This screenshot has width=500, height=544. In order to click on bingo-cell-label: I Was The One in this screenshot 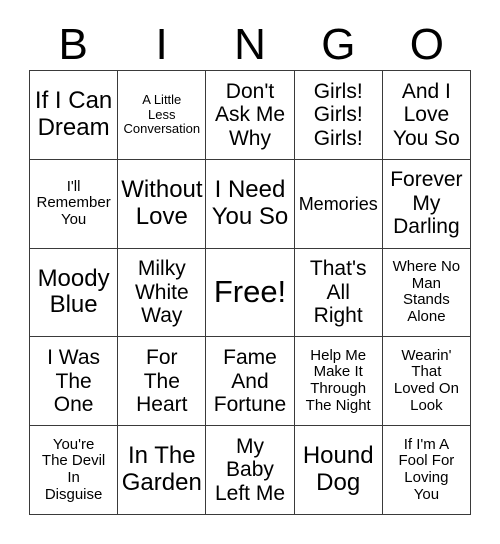, I will do `click(74, 381)`.